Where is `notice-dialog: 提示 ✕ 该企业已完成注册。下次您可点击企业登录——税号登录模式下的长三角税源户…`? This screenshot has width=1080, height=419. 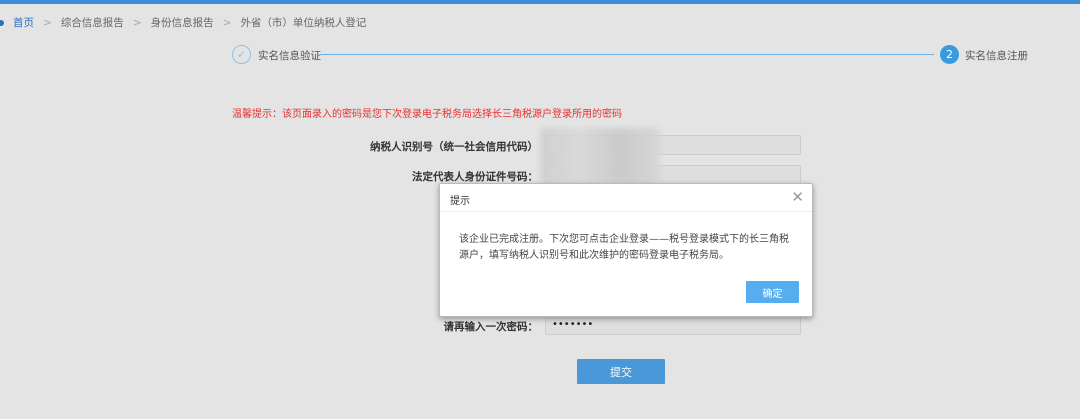
notice-dialog: 提示 ✕ 该企业已完成注册。下次您可点击企业登录——税号登录模式下的长三角税源户… is located at coordinates (626, 250).